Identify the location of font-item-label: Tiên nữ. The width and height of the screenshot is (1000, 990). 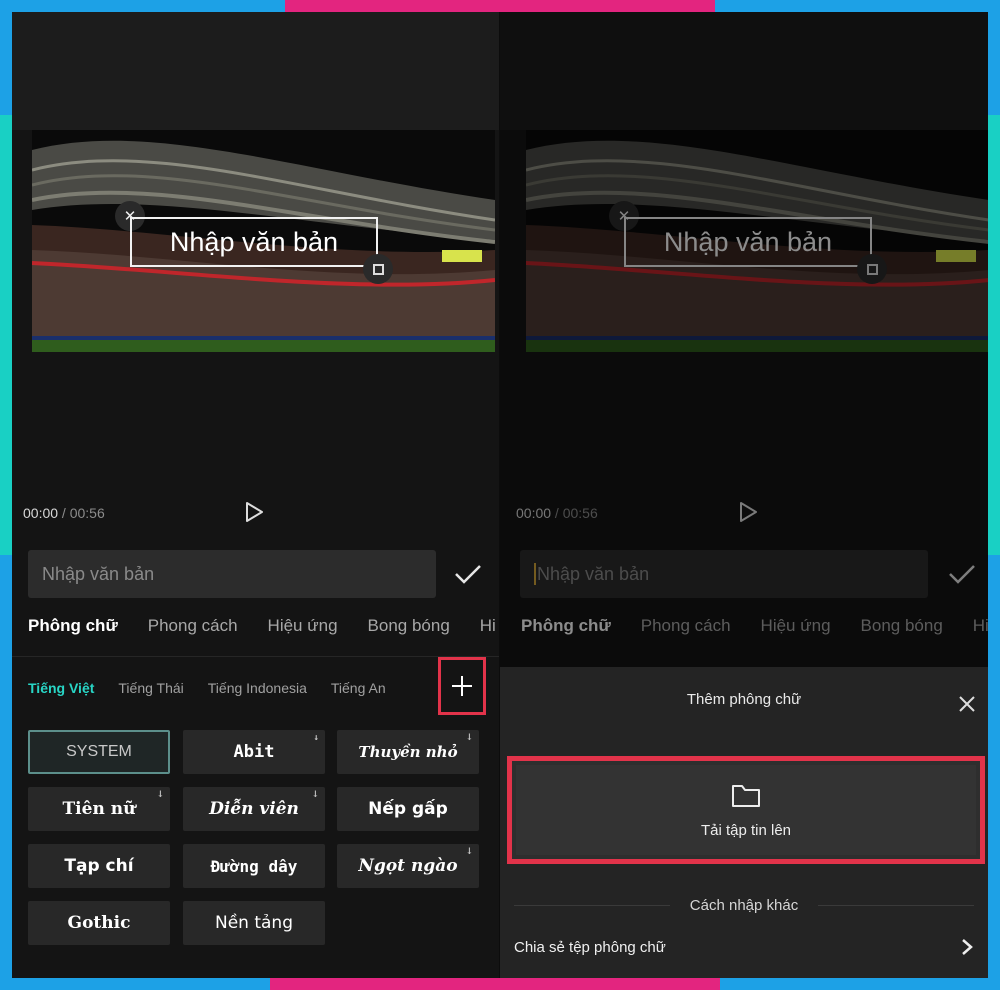
(99, 809).